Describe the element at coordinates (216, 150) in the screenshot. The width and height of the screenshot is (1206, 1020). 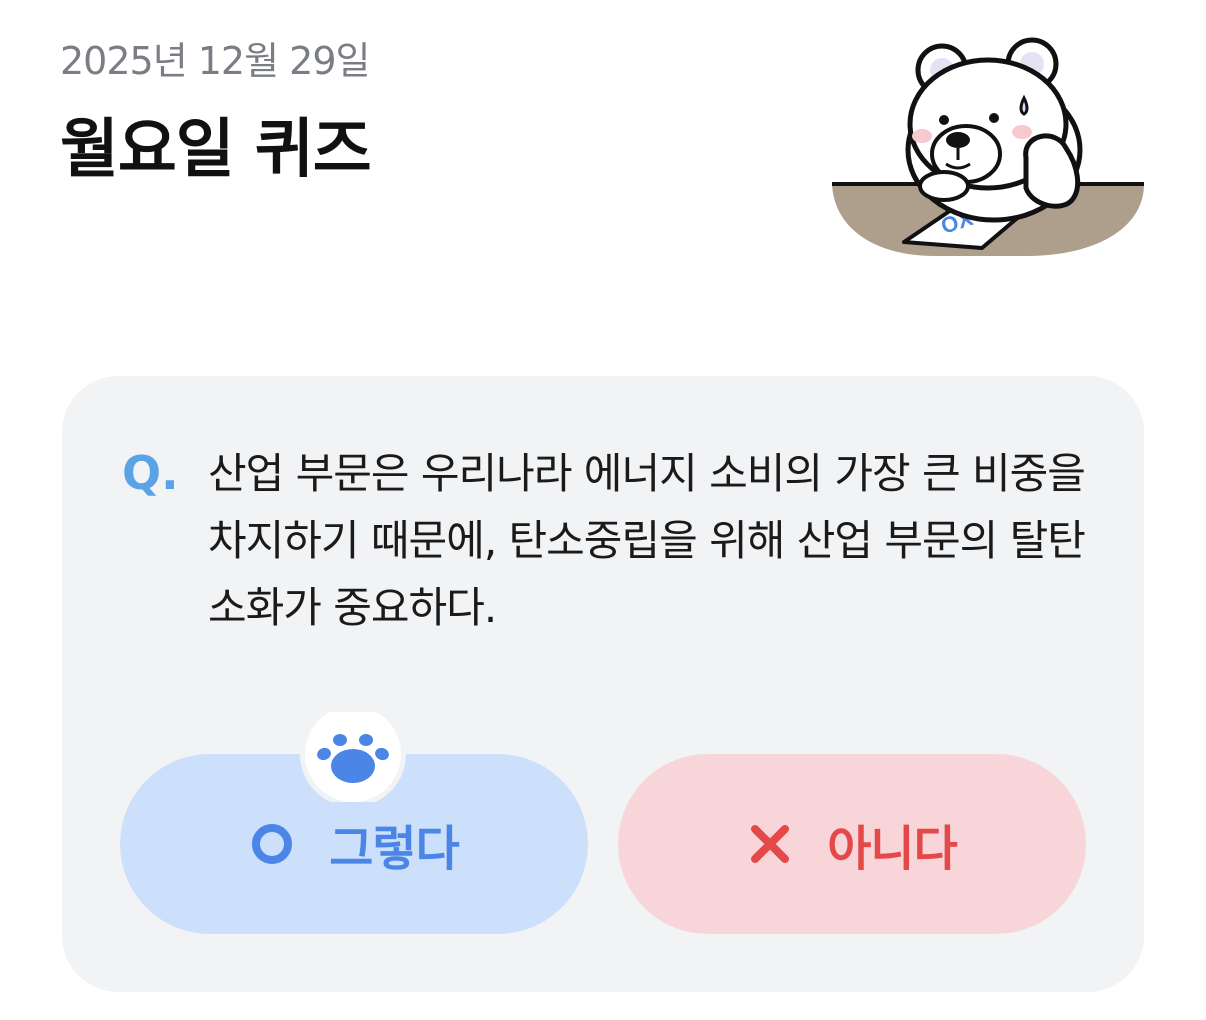
I see `page-title: 월요일 퀴즈` at that location.